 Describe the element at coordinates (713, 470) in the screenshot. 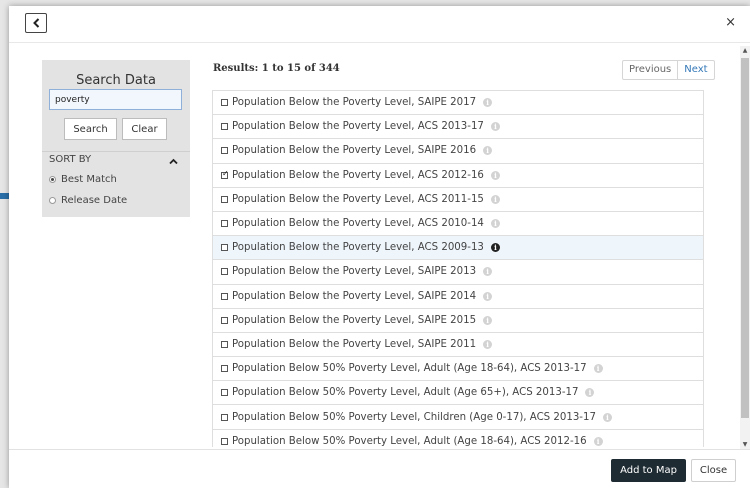

I see `close-button: Close` at that location.